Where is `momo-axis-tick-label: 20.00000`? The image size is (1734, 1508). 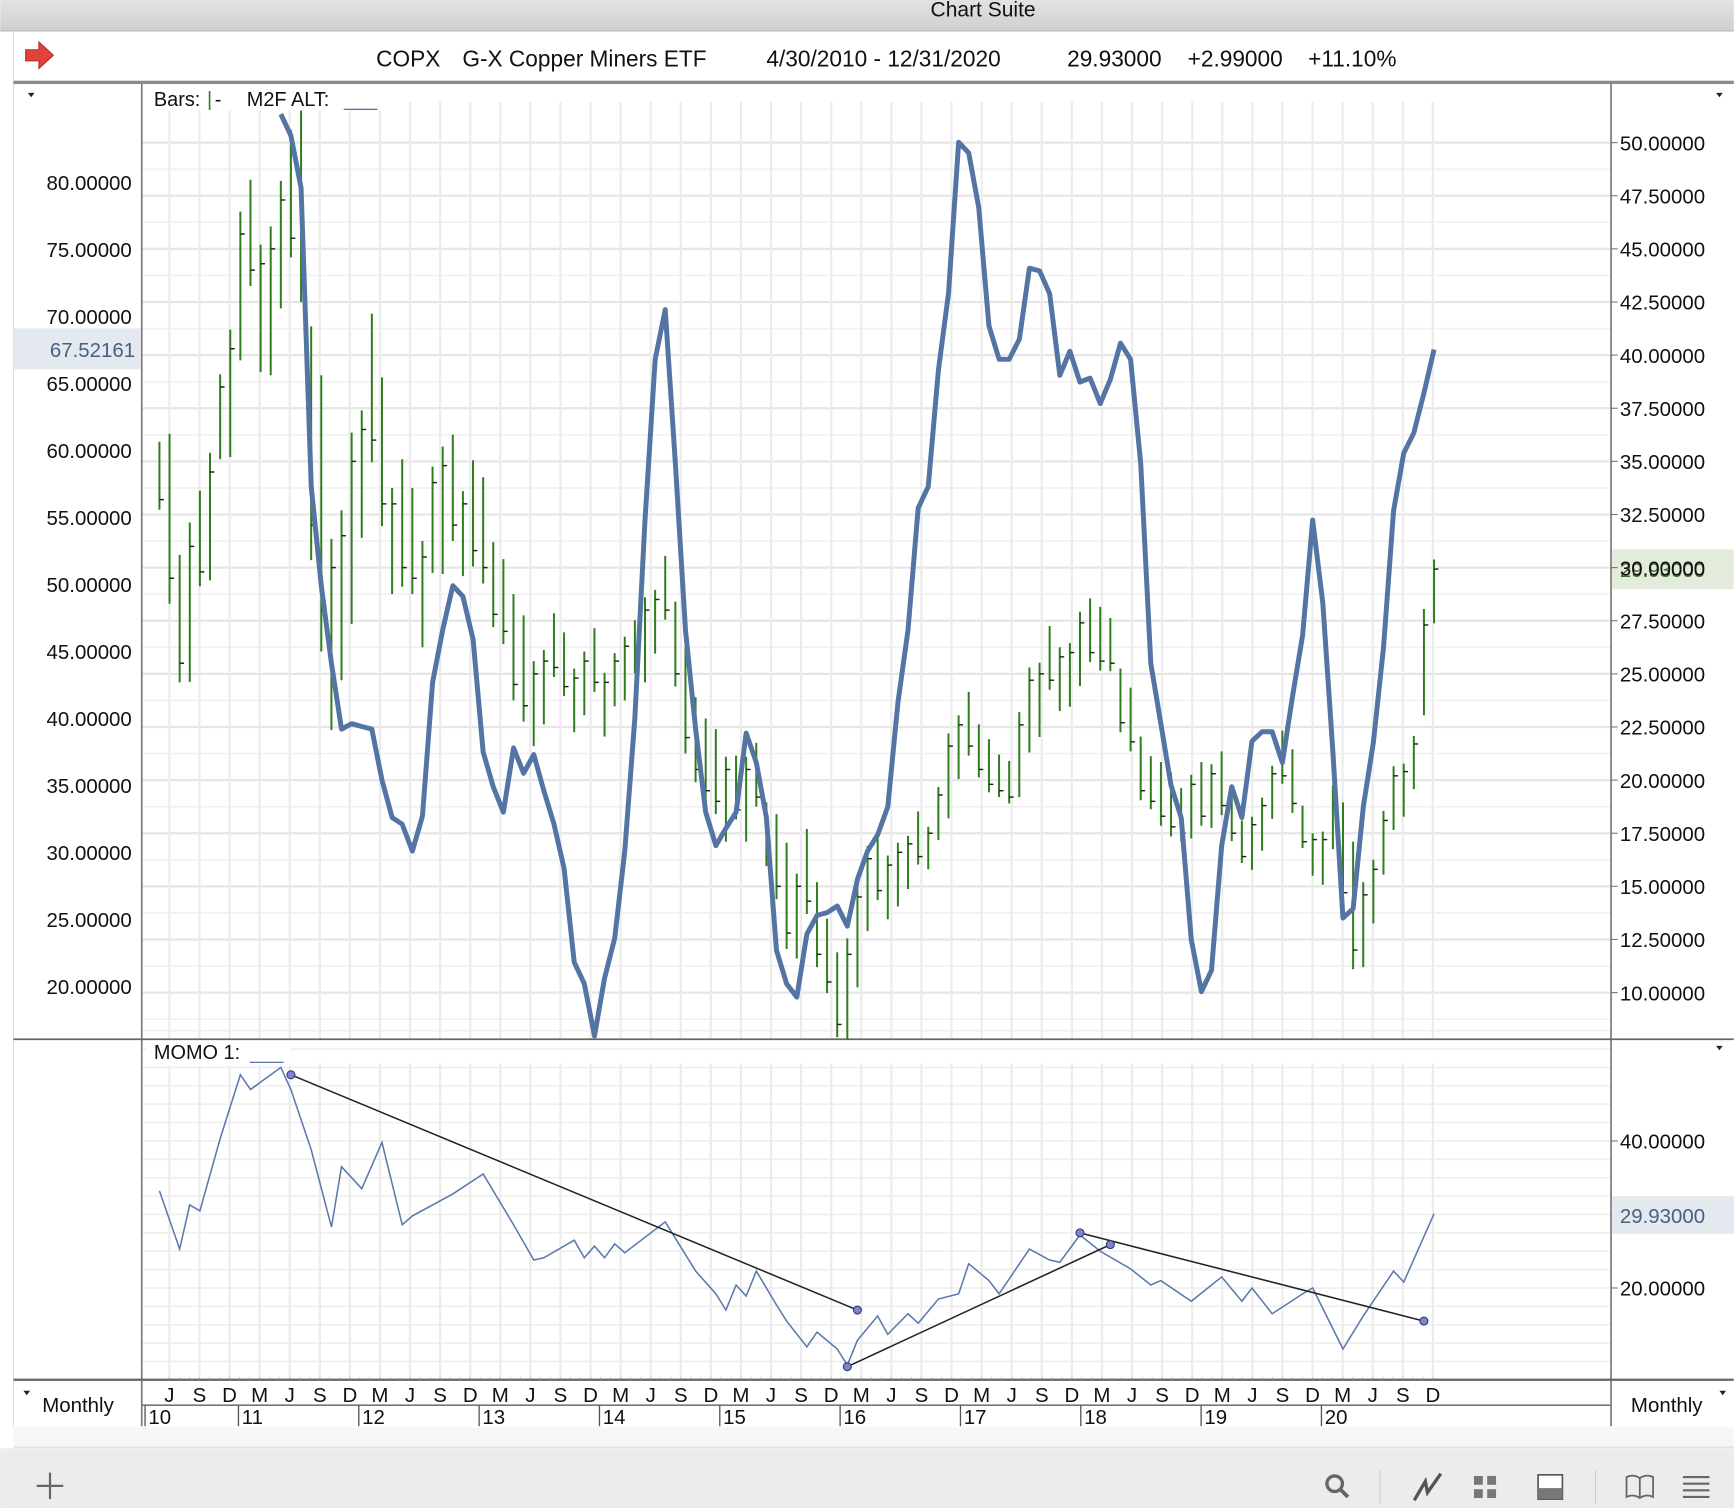
momo-axis-tick-label: 20.00000 is located at coordinates (1662, 1289).